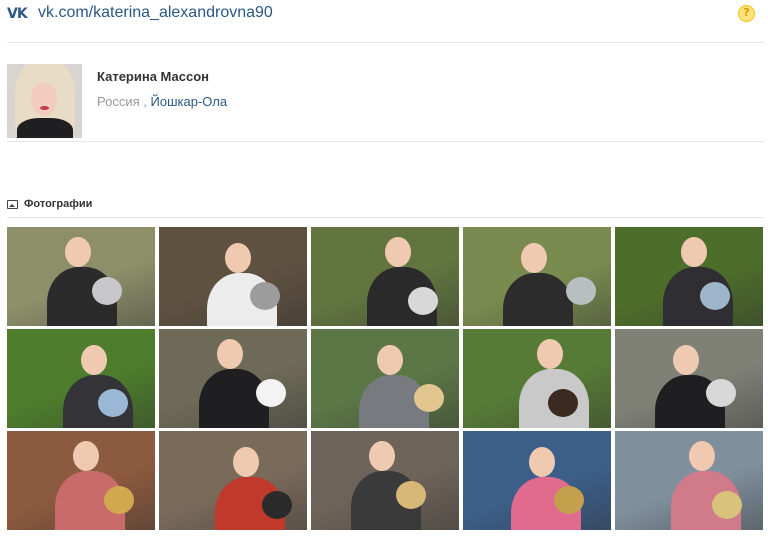 The height and width of the screenshot is (536, 768). I want to click on top-bar: VK vk.com/katerina_alexandrovna90 ?, so click(384, 15).